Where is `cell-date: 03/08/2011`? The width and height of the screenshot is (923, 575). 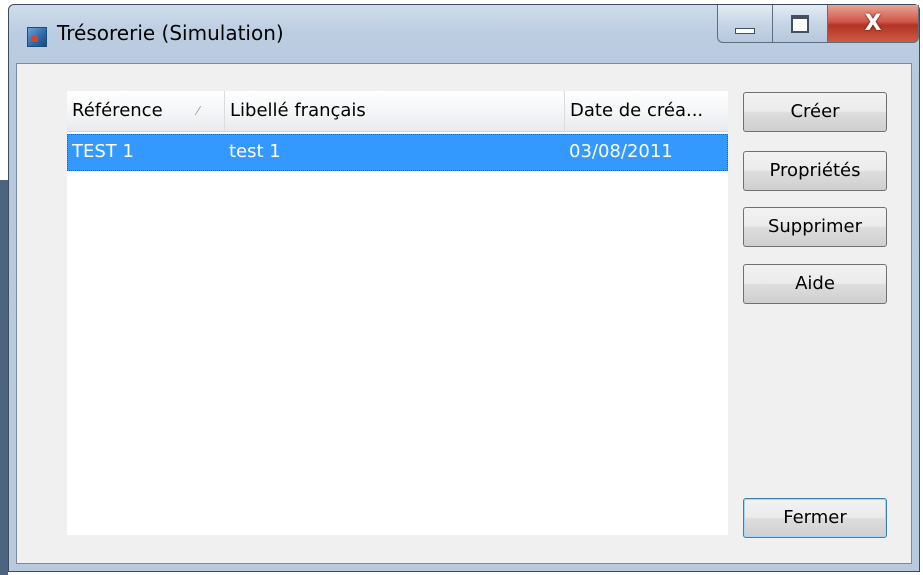
cell-date: 03/08/2011 is located at coordinates (621, 151).